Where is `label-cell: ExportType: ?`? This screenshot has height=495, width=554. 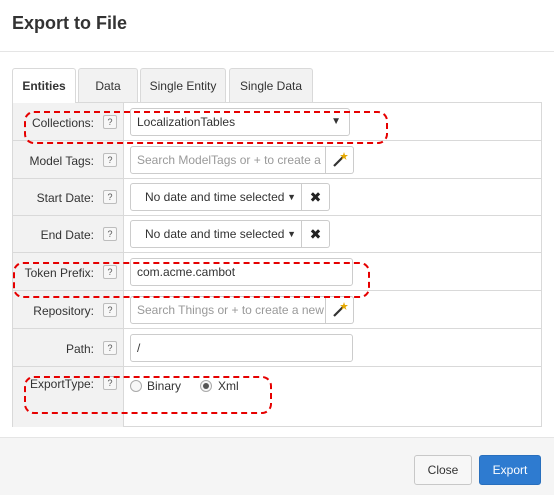 label-cell: ExportType: ? is located at coordinates (68, 397).